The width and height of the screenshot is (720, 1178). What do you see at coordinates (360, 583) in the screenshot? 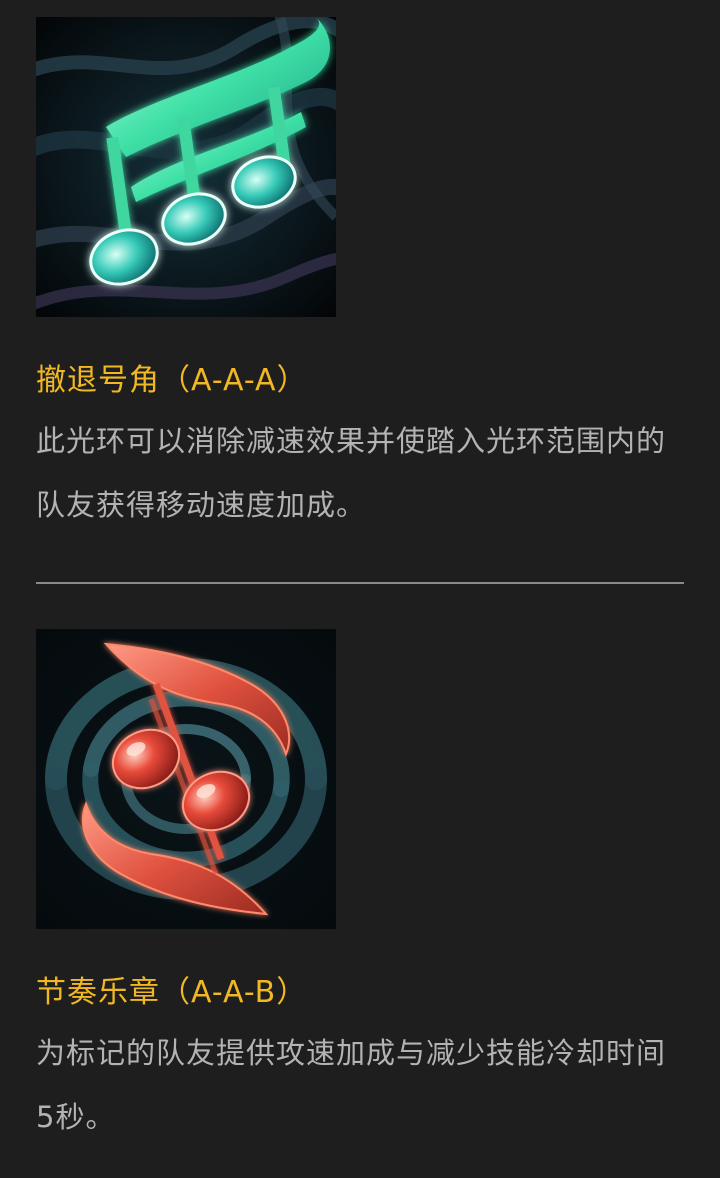
I see `section-divider` at bounding box center [360, 583].